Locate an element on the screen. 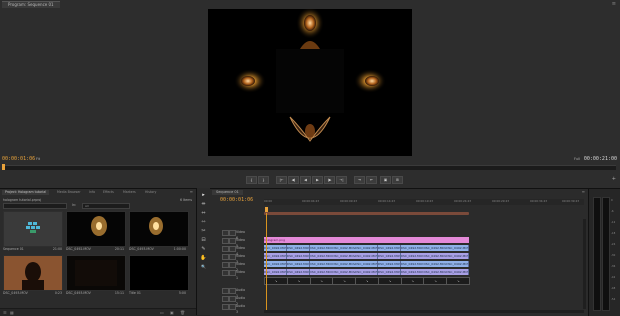 This screenshot has height=316, width=620. step-back-button: ◀| is located at coordinates (293, 180).